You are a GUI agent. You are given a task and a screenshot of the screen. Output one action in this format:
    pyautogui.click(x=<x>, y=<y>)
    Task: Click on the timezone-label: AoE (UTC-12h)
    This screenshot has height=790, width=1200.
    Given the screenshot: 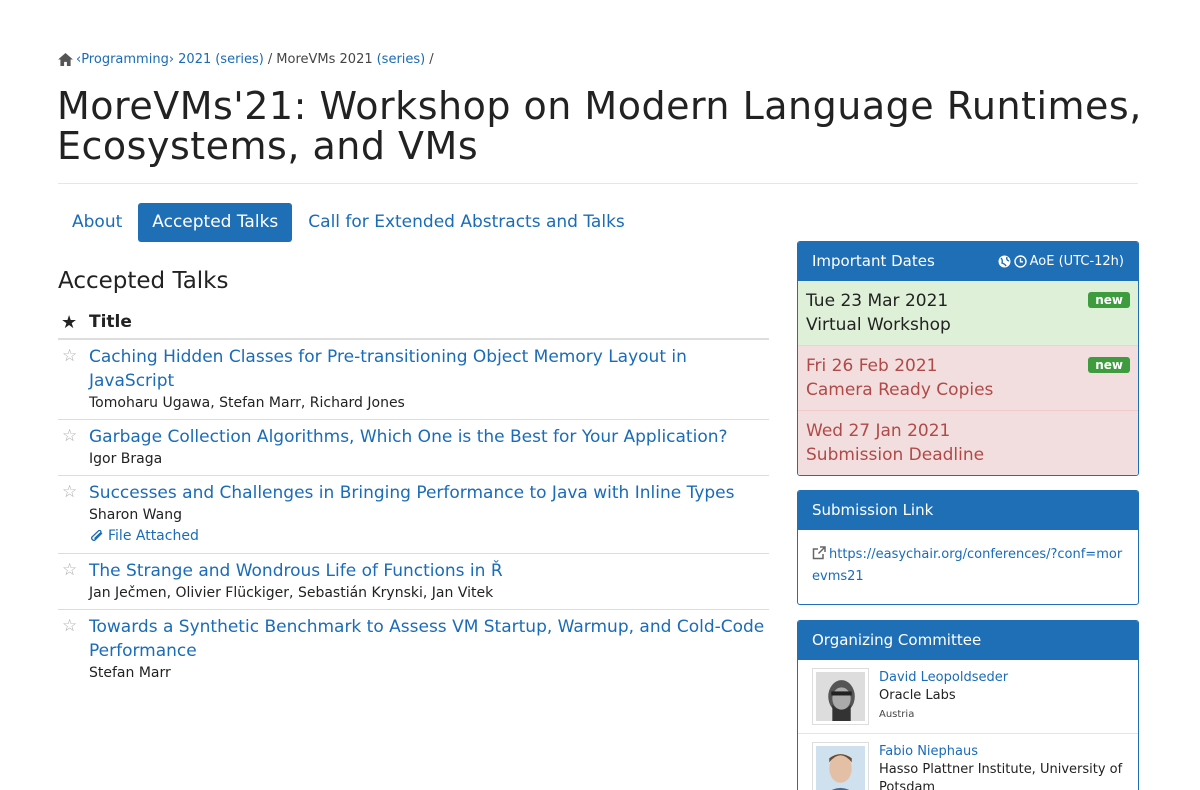 What is the action you would take?
    pyautogui.click(x=1076, y=261)
    